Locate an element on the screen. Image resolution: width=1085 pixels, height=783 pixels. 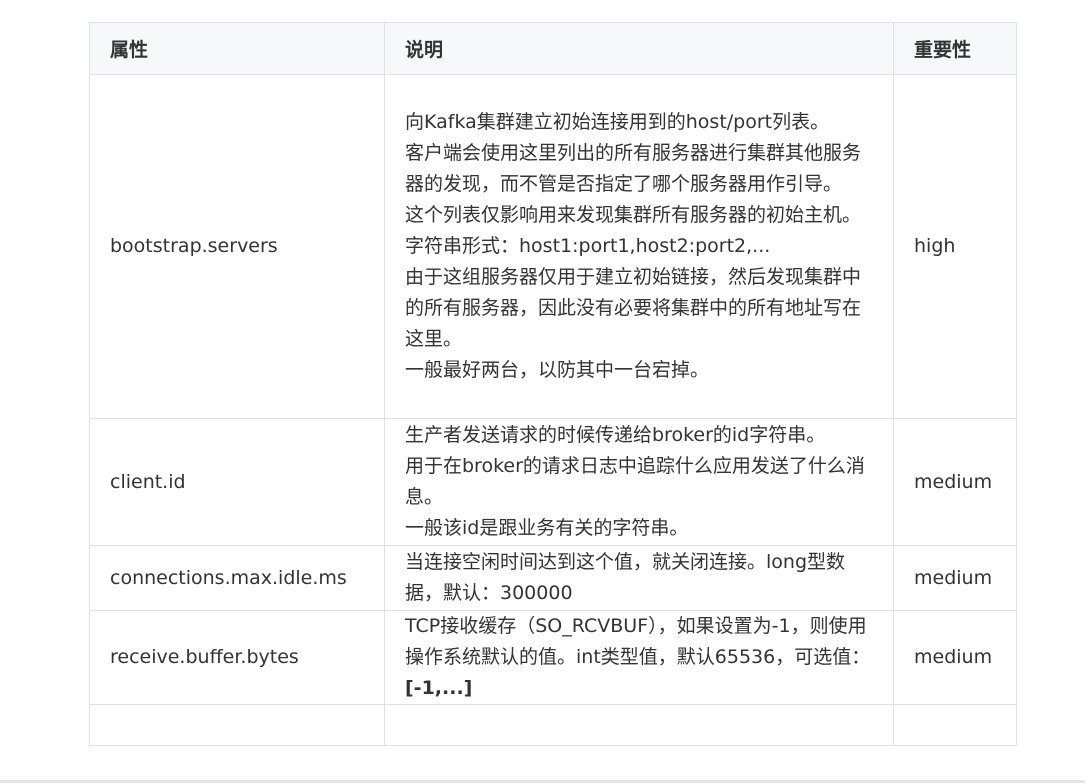
property-cell: receive.buffer.bytes is located at coordinates (237, 657).